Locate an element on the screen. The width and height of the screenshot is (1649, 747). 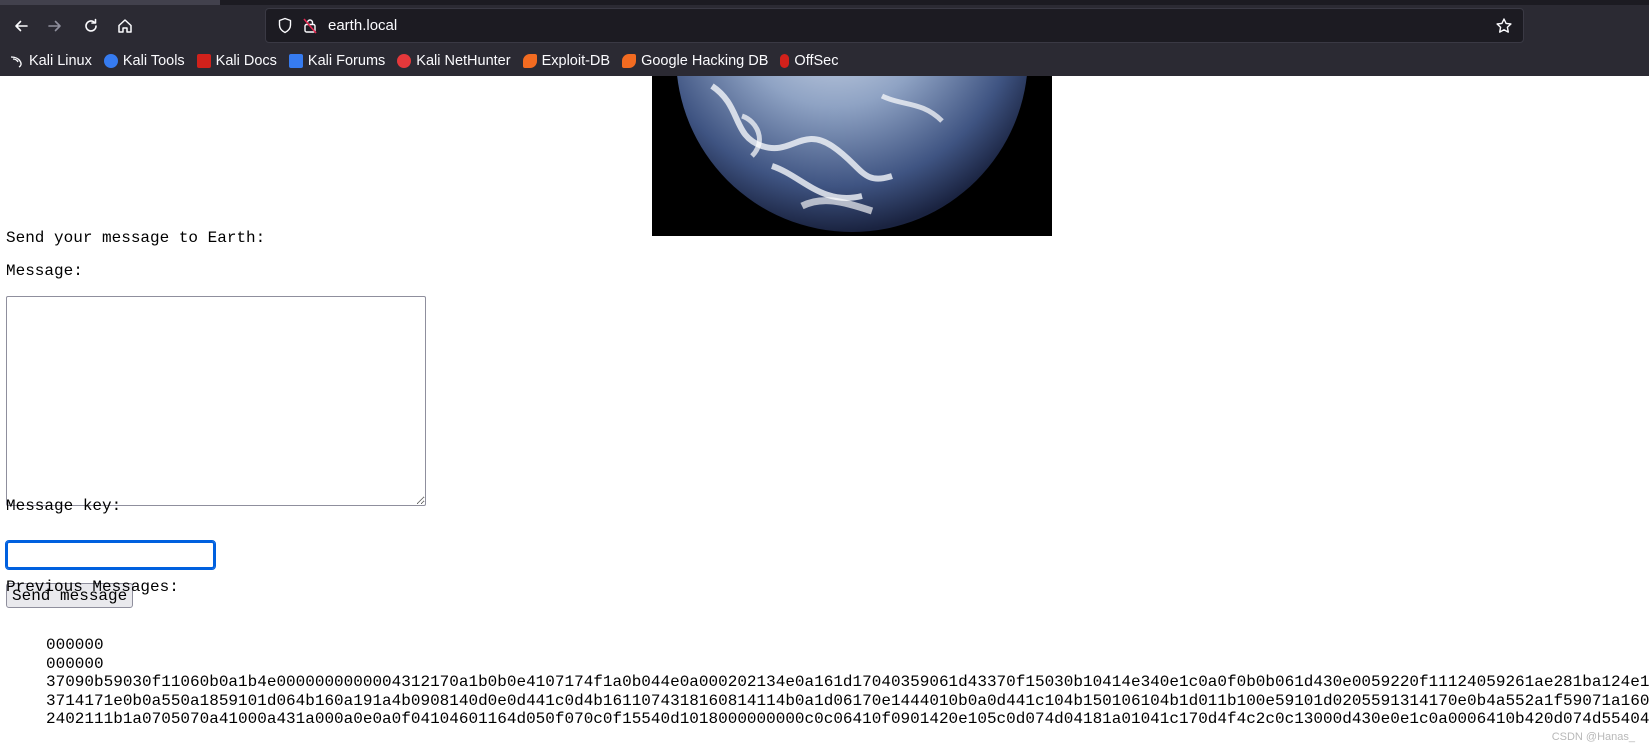
bookmark-label: Exploit-DB is located at coordinates (576, 61).